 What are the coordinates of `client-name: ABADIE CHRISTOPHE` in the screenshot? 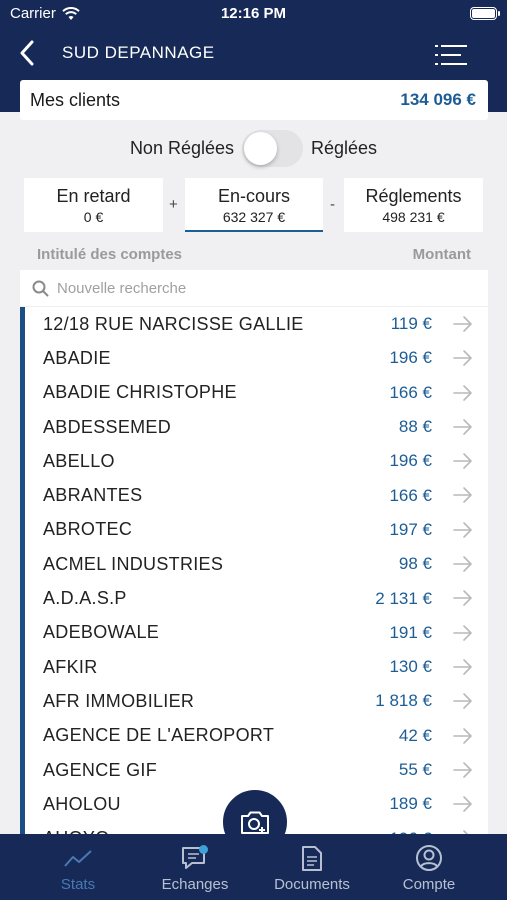 It's located at (140, 392).